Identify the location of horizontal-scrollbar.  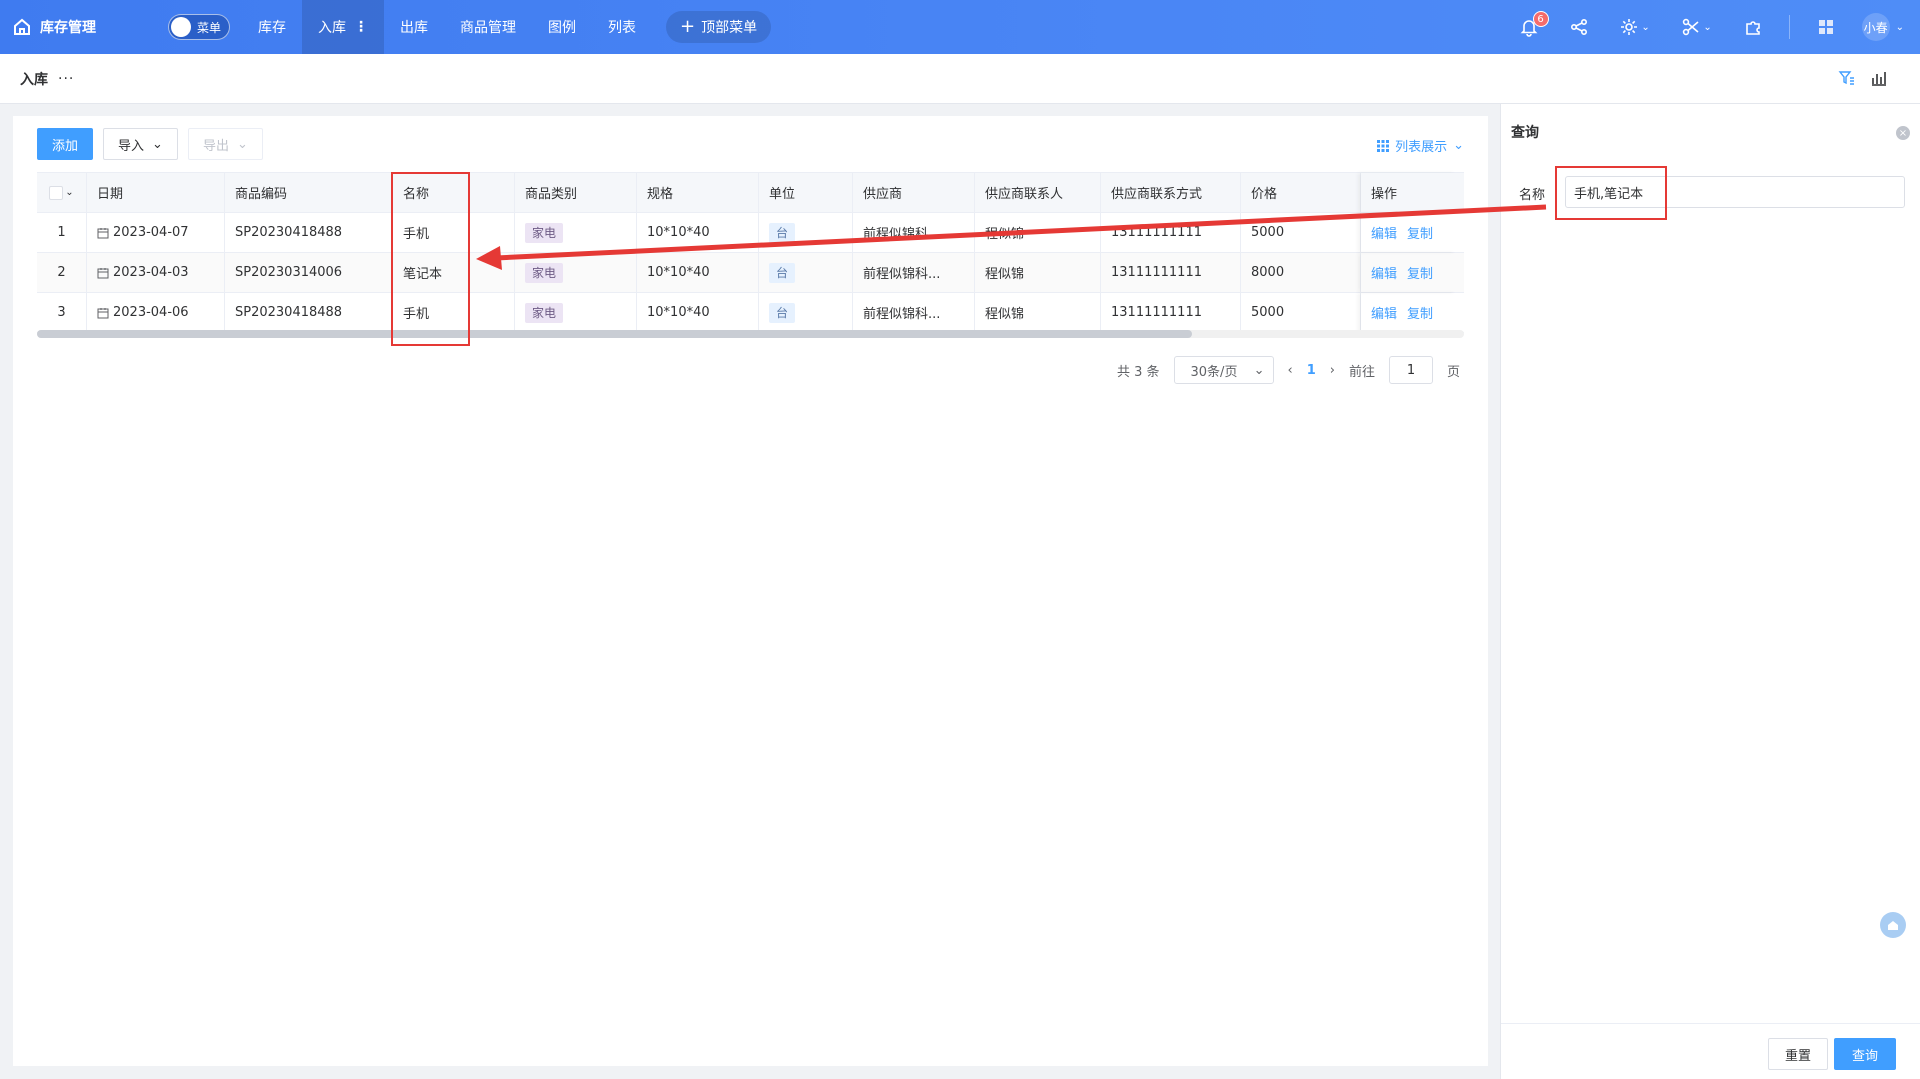
(750, 334).